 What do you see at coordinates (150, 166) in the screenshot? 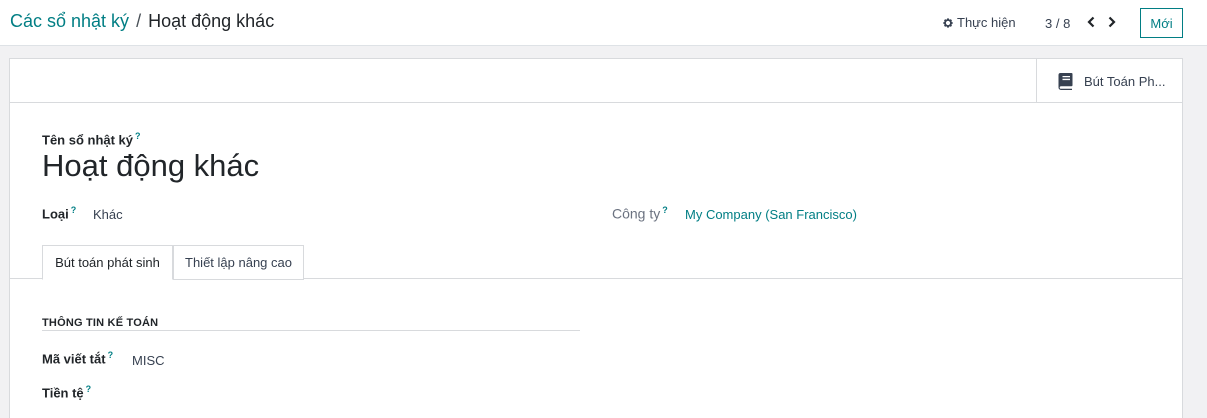
I see `journal-name-field: Hoạt động khác` at bounding box center [150, 166].